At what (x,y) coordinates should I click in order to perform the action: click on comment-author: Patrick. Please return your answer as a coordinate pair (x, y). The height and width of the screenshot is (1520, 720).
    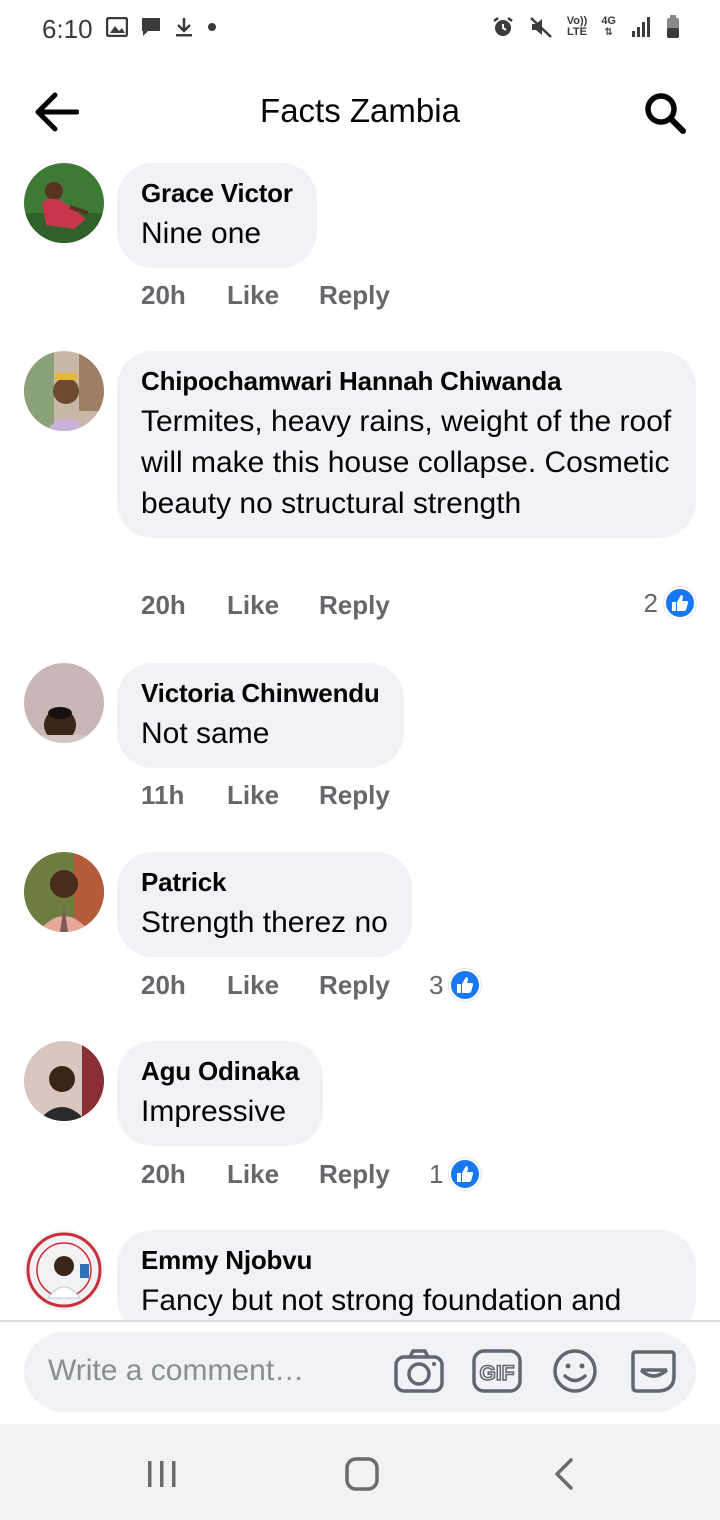
    Looking at the image, I should click on (264, 882).